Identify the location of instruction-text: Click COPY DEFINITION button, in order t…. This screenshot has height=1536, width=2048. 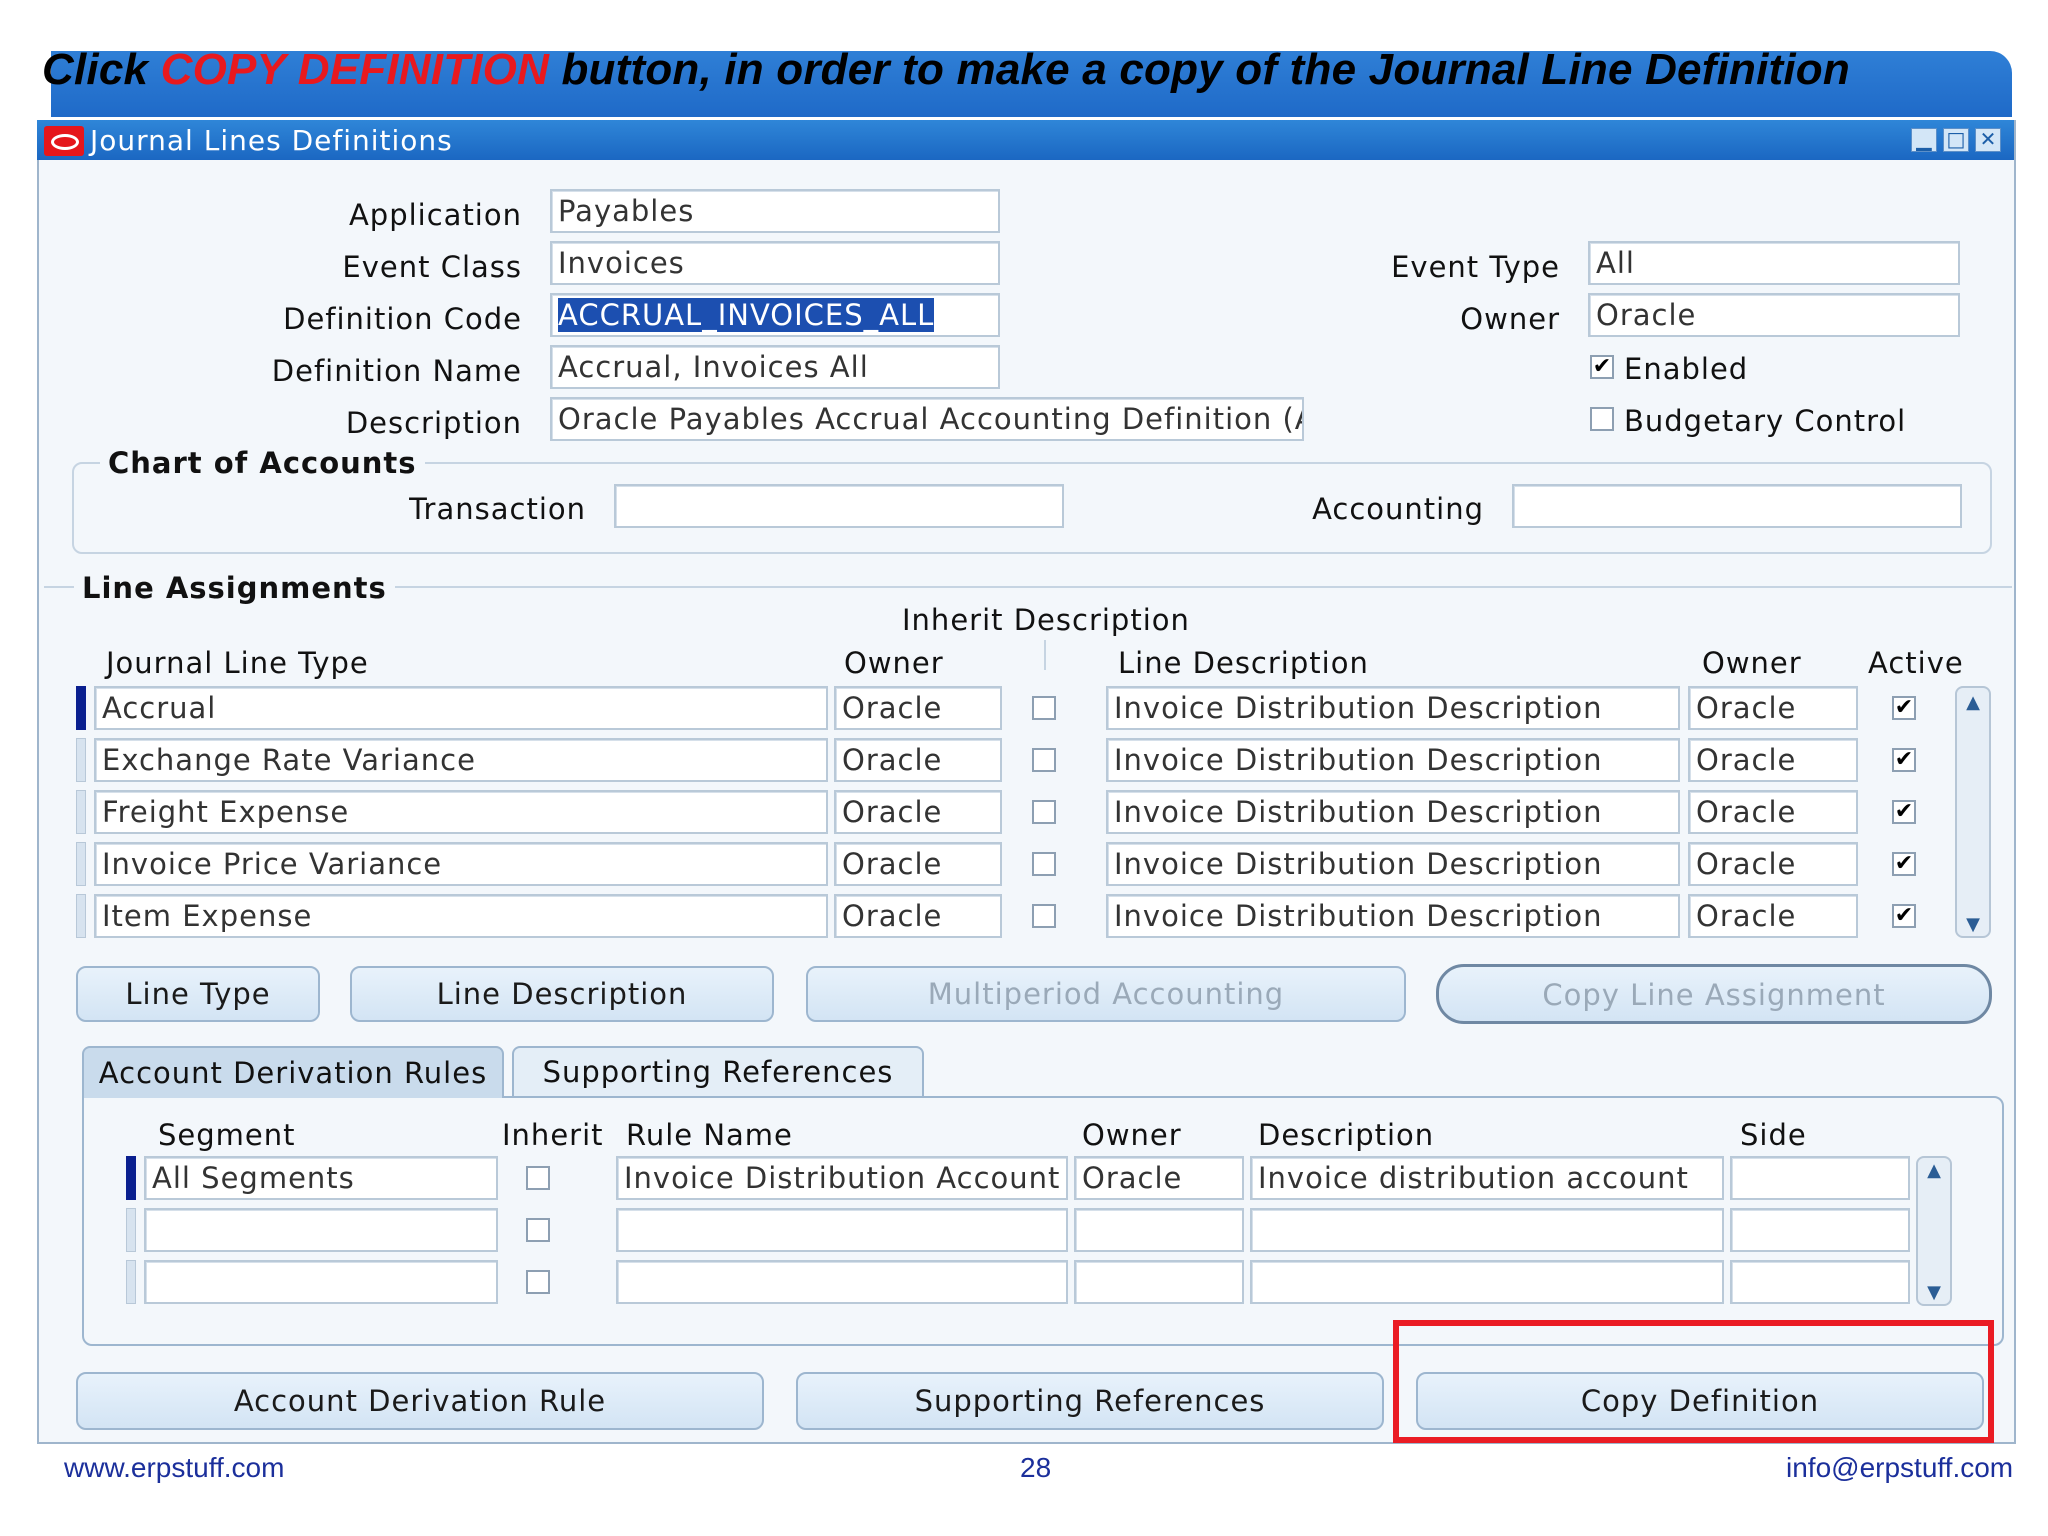
(946, 69).